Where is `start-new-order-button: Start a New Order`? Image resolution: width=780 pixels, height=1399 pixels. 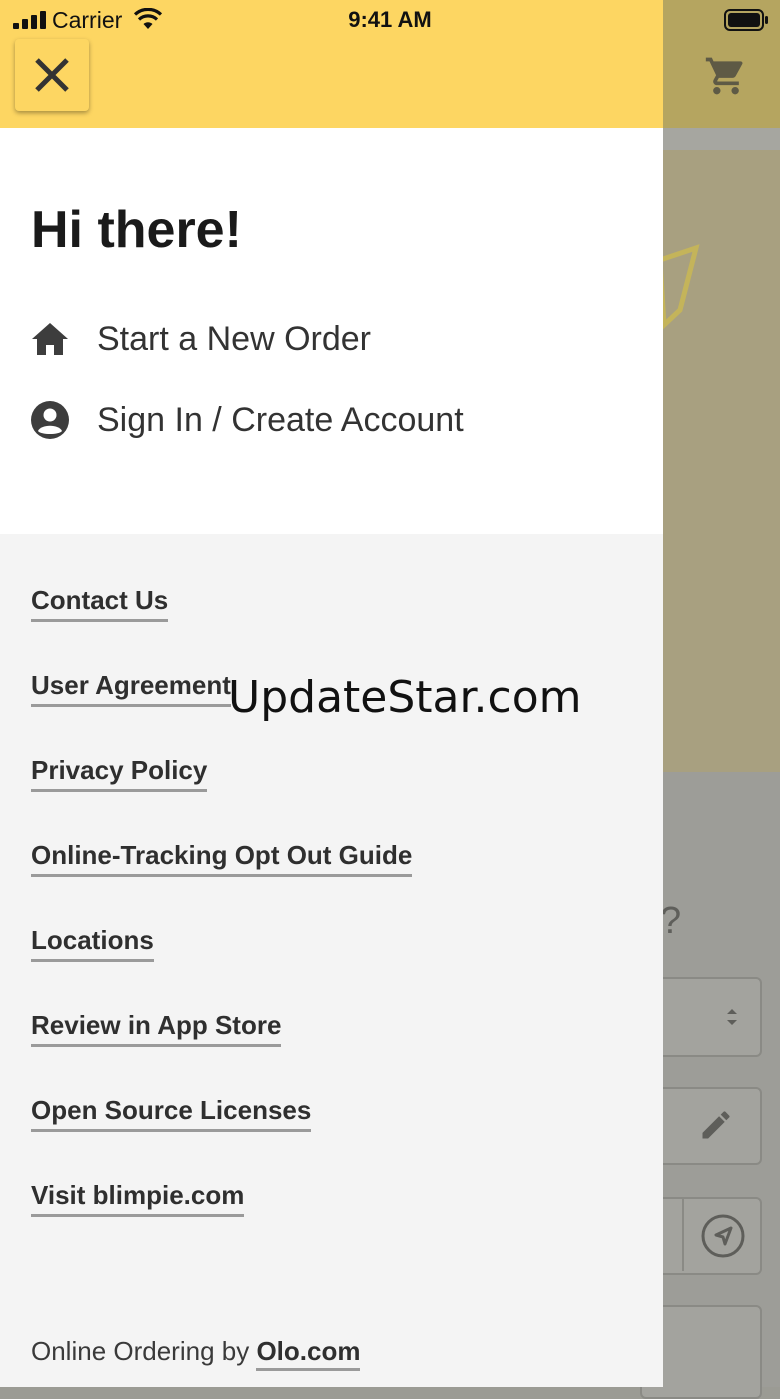
start-new-order-button: Start a New Order is located at coordinates (200, 339).